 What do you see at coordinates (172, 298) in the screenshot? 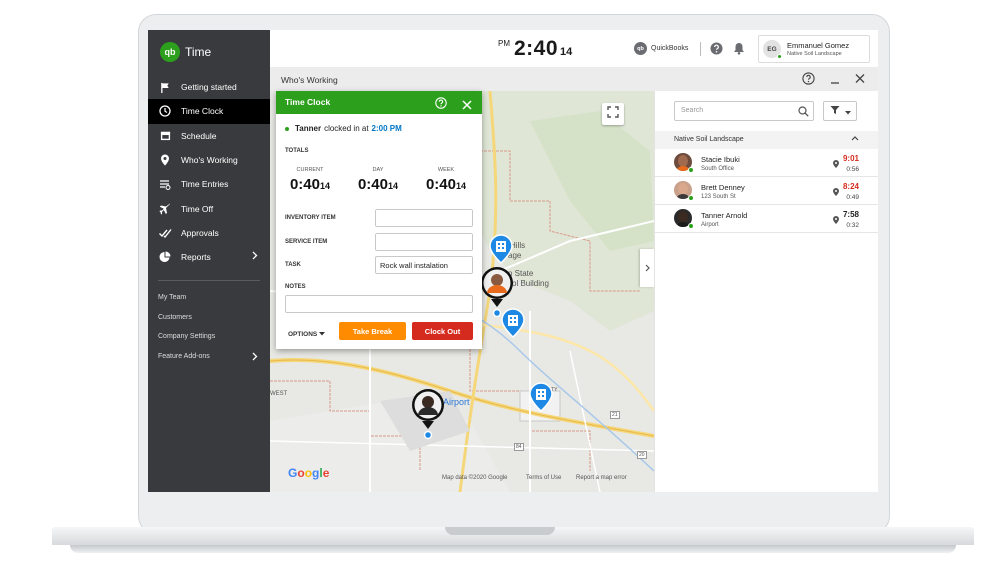
I see `sidebar-item-label: My Team` at bounding box center [172, 298].